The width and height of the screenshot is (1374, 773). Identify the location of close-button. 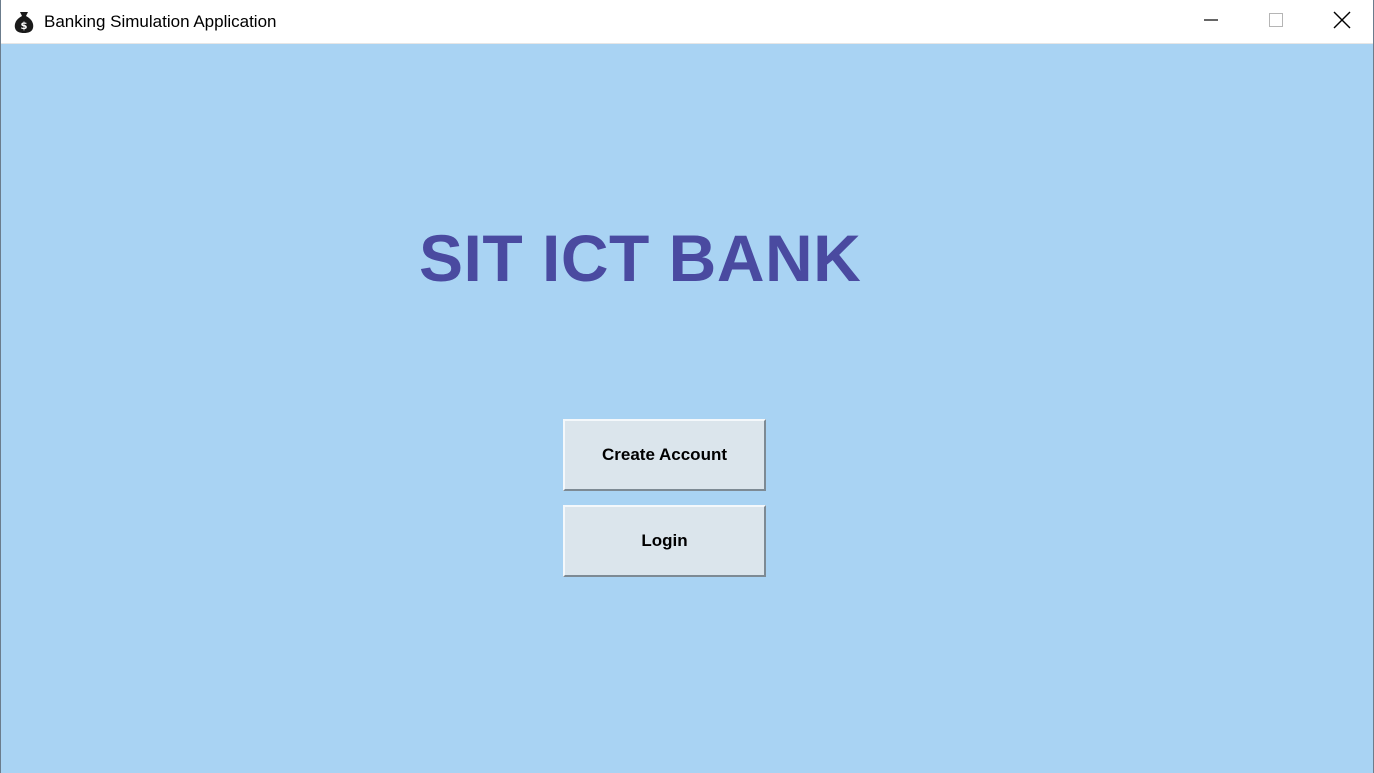
(1342, 22).